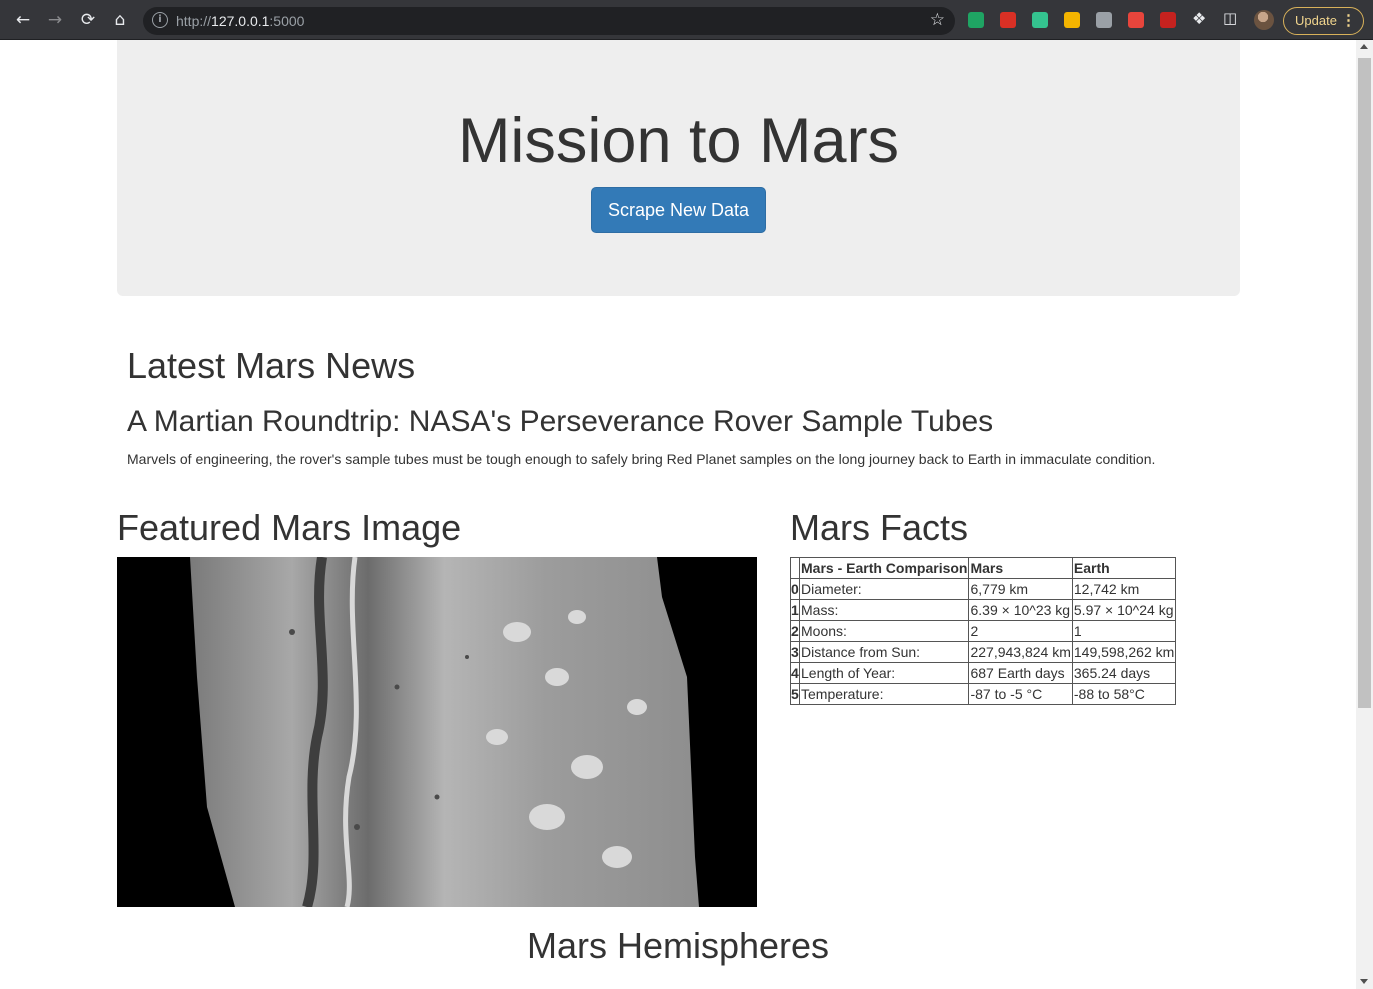 This screenshot has height=989, width=1373. I want to click on url-host: 127.0.0.1, so click(240, 21).